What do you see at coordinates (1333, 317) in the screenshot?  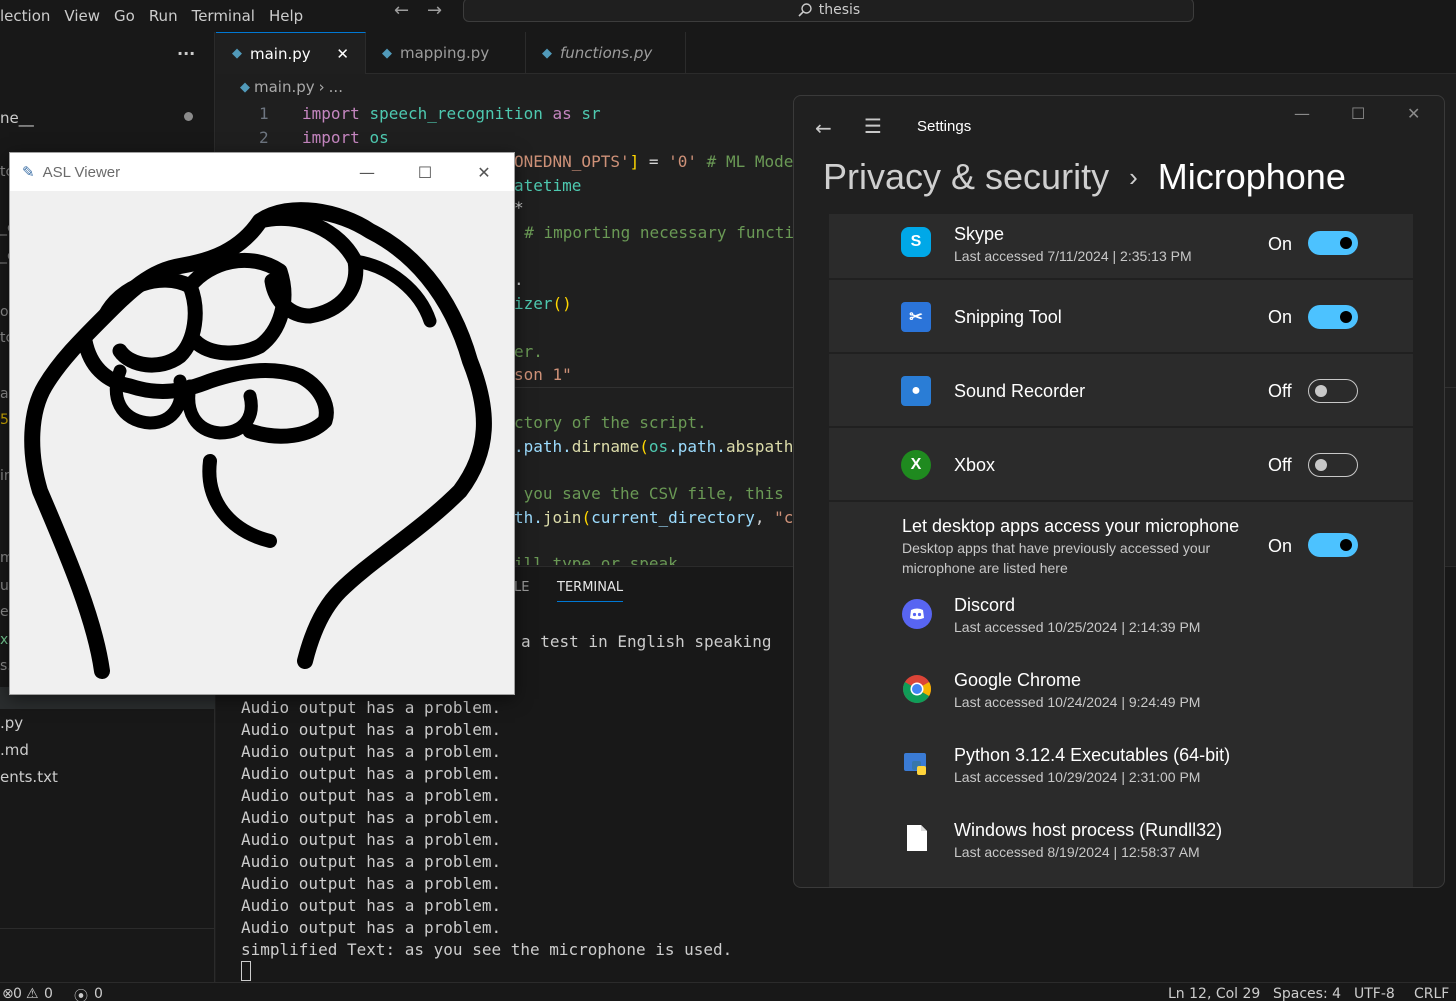 I see `snipping-tool-mic-toggle` at bounding box center [1333, 317].